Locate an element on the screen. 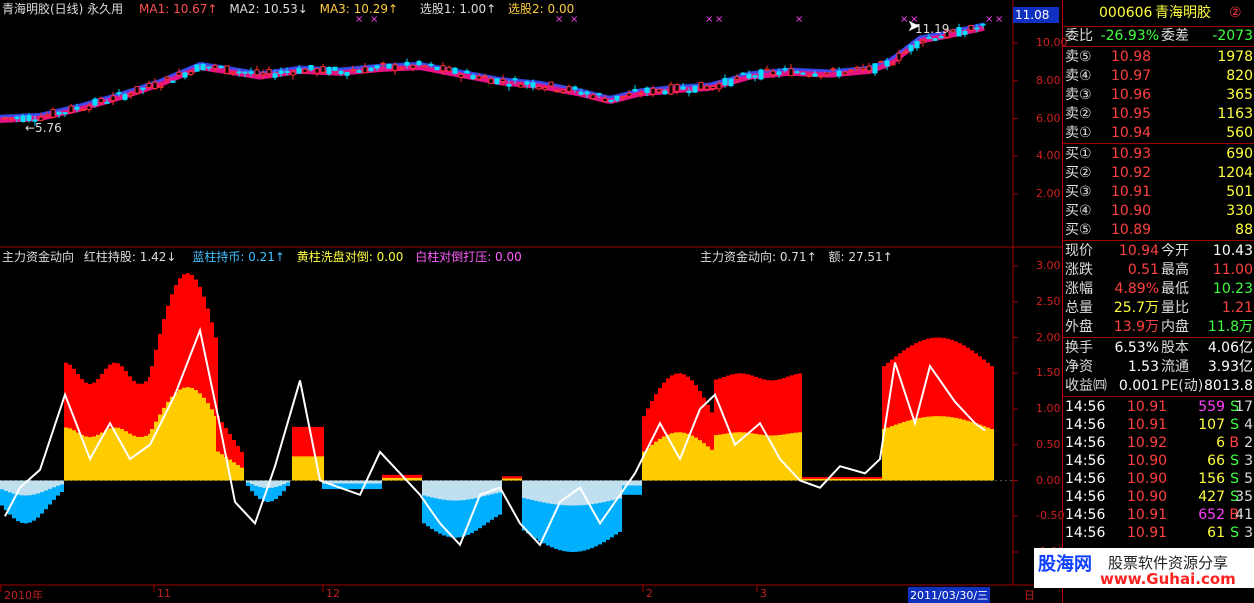  tick-row: 14:56 10.91 559 S 17 is located at coordinates (1158, 407).